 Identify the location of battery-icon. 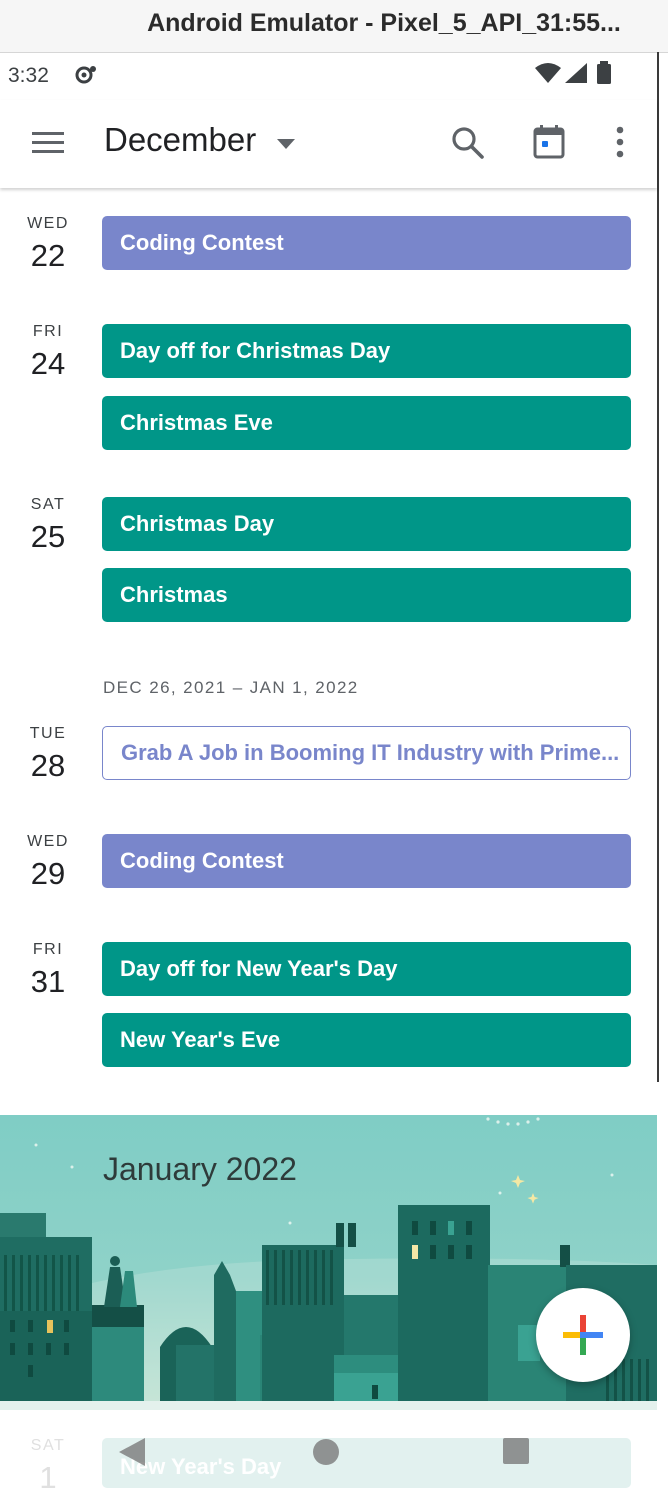
(604, 73).